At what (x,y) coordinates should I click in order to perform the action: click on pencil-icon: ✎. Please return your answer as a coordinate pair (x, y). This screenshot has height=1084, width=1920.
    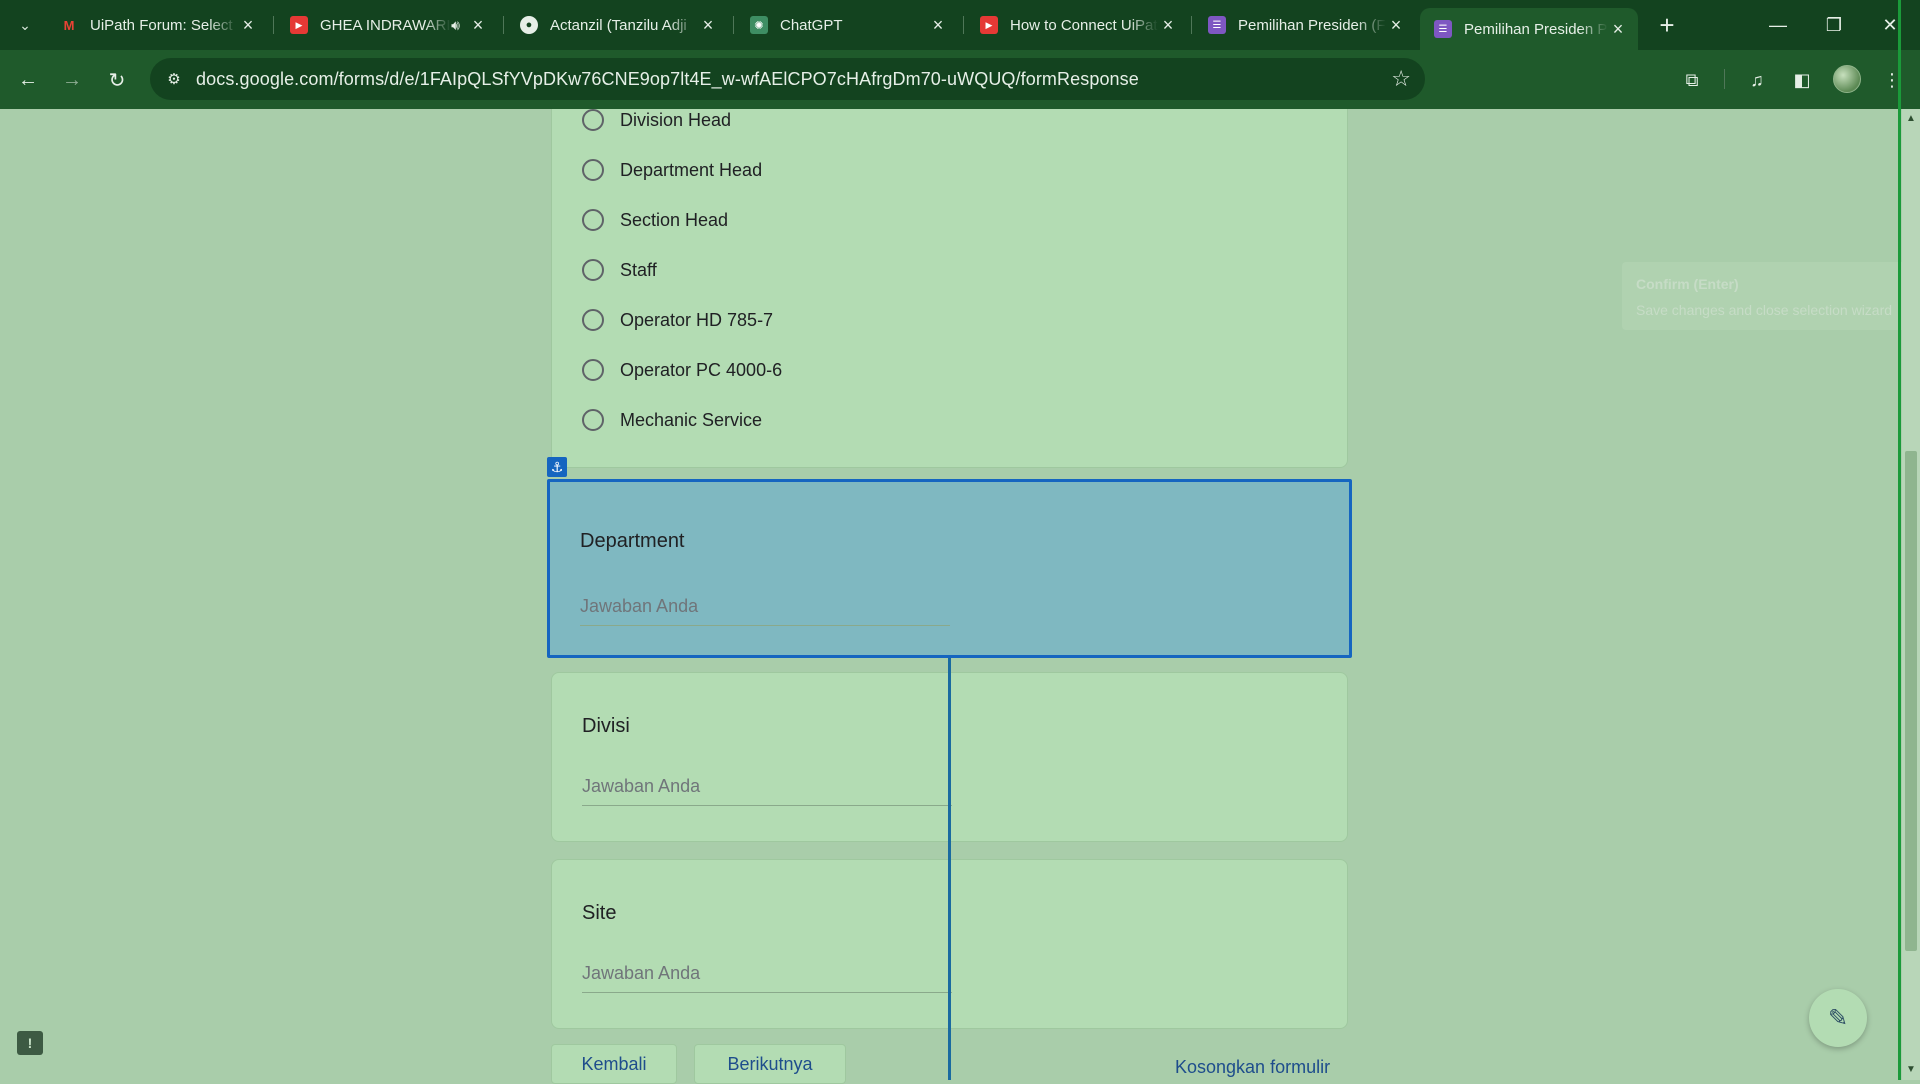
    Looking at the image, I should click on (1838, 1018).